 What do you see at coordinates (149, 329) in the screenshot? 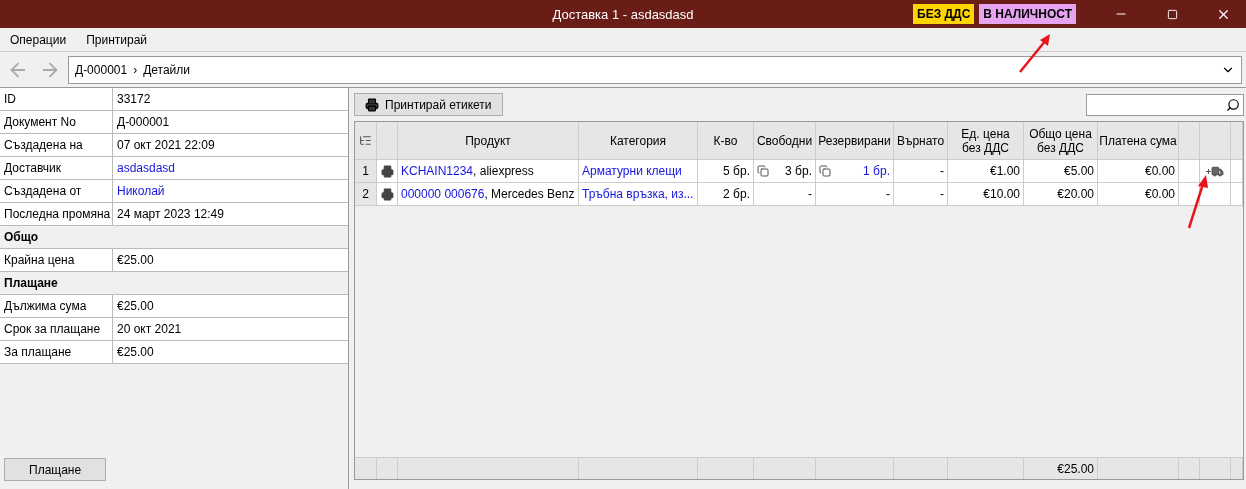
I see `field-value: 20 окт 2021` at bounding box center [149, 329].